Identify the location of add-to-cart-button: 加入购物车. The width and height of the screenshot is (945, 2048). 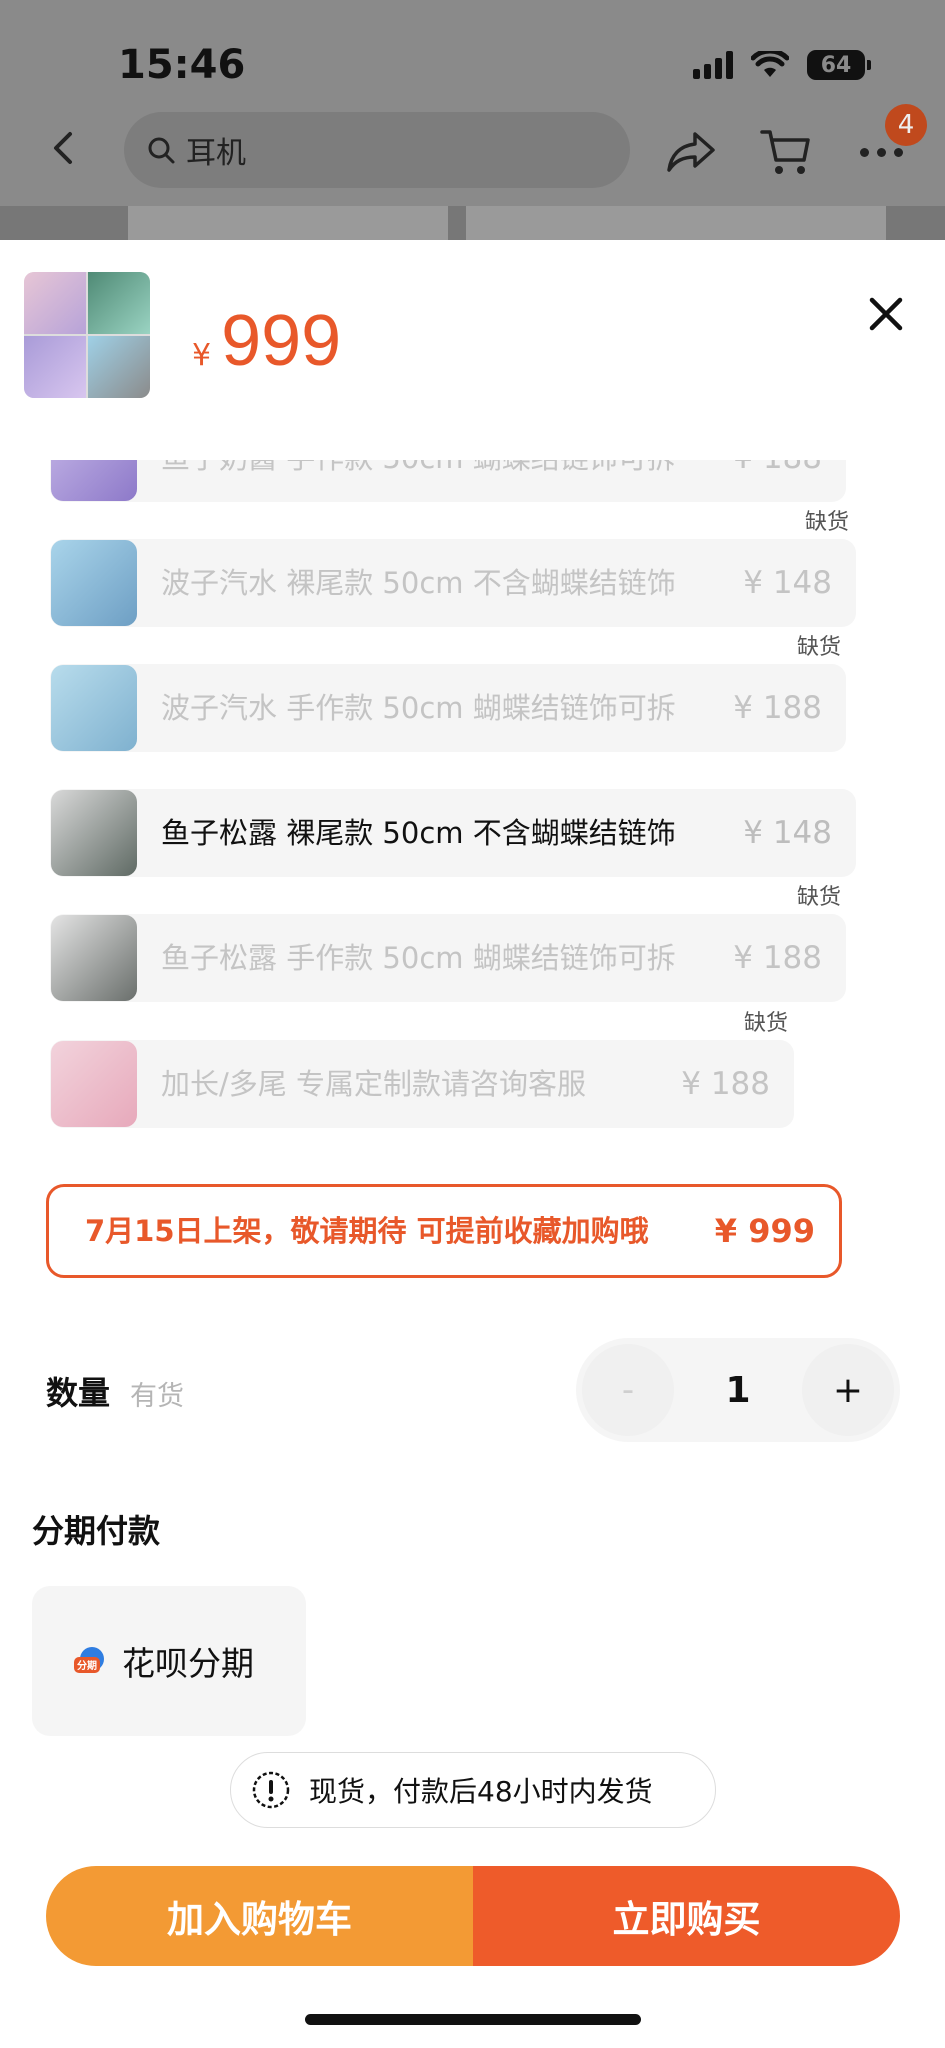
(259, 1916).